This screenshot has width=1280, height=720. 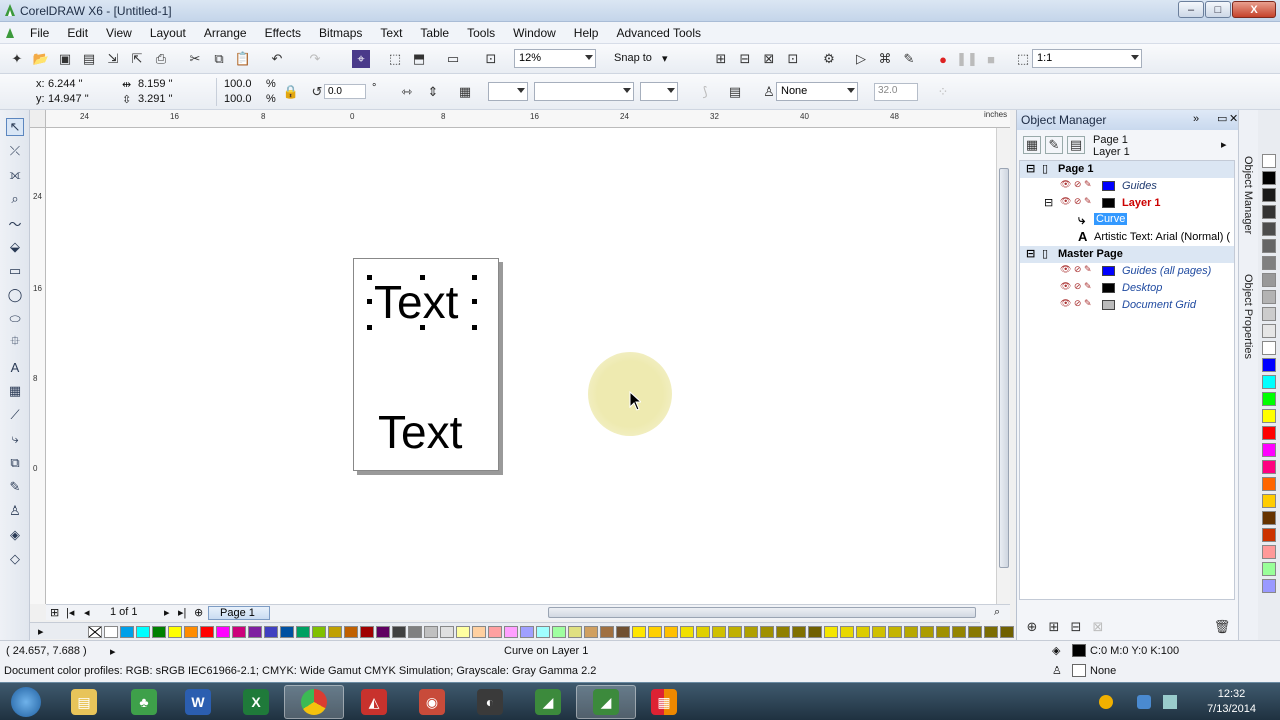 I want to click on show-properties-icon: ▦, so click(x=1032, y=145).